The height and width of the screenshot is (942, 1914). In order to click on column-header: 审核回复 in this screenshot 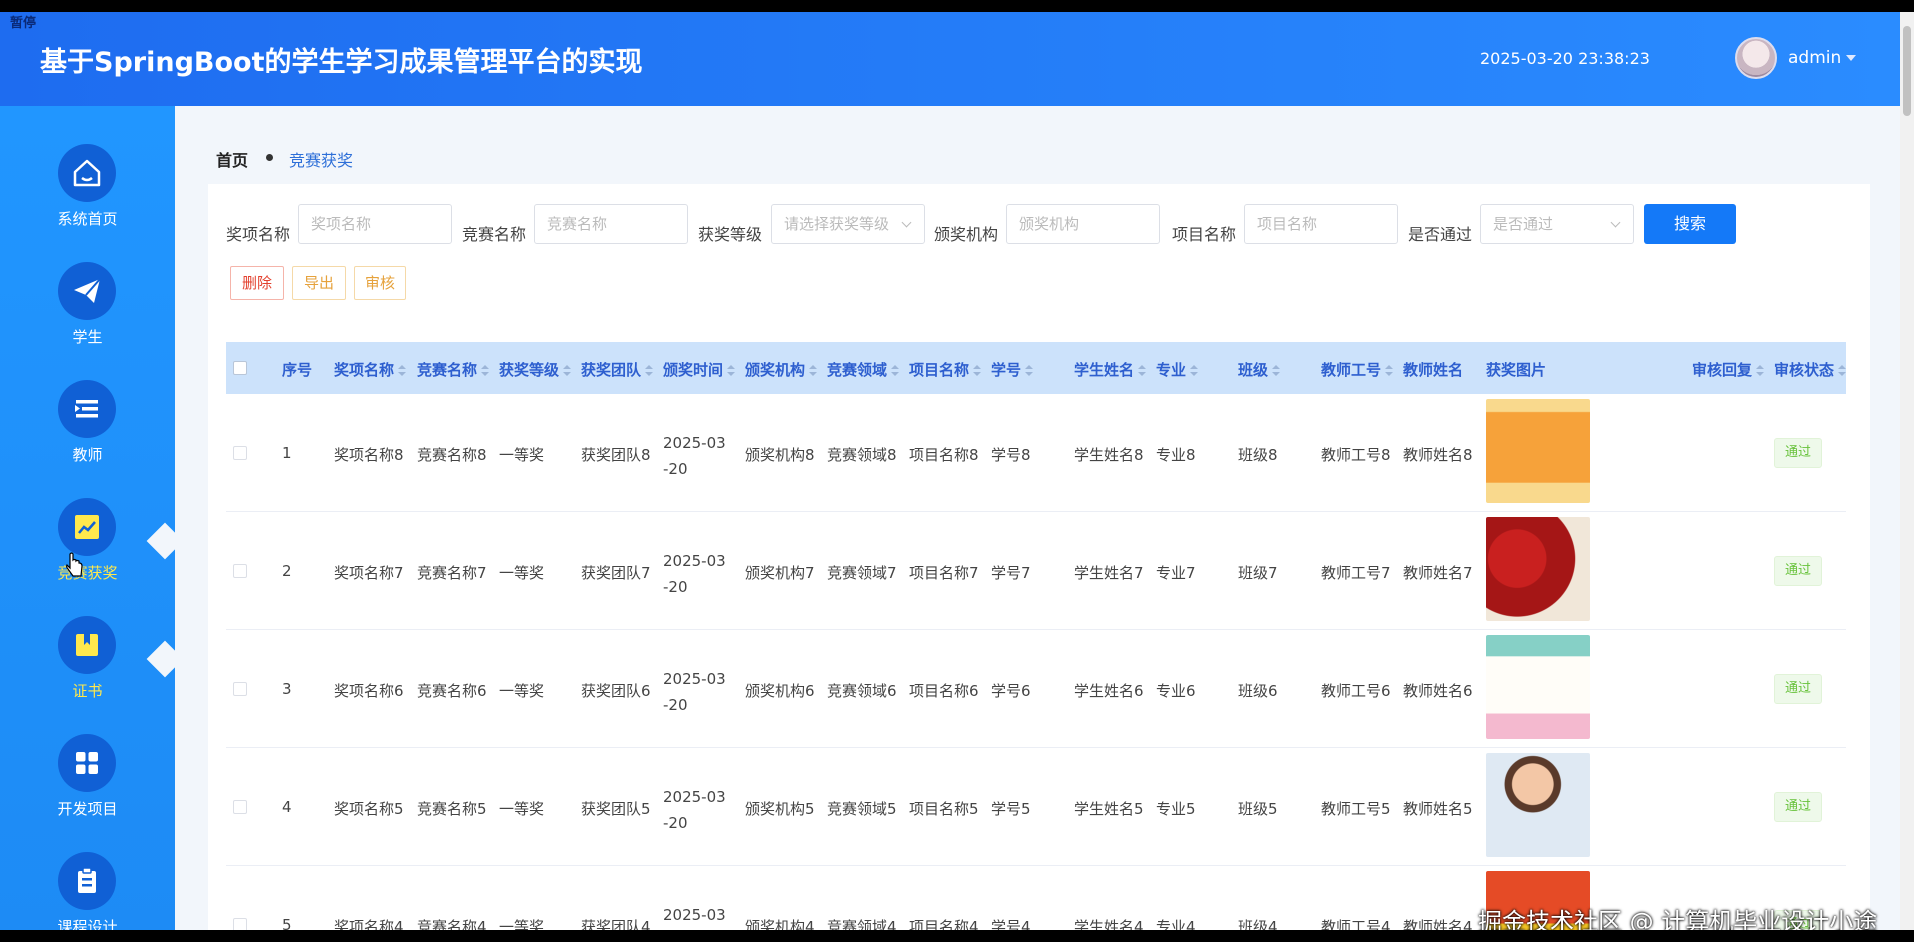, I will do `click(1728, 369)`.